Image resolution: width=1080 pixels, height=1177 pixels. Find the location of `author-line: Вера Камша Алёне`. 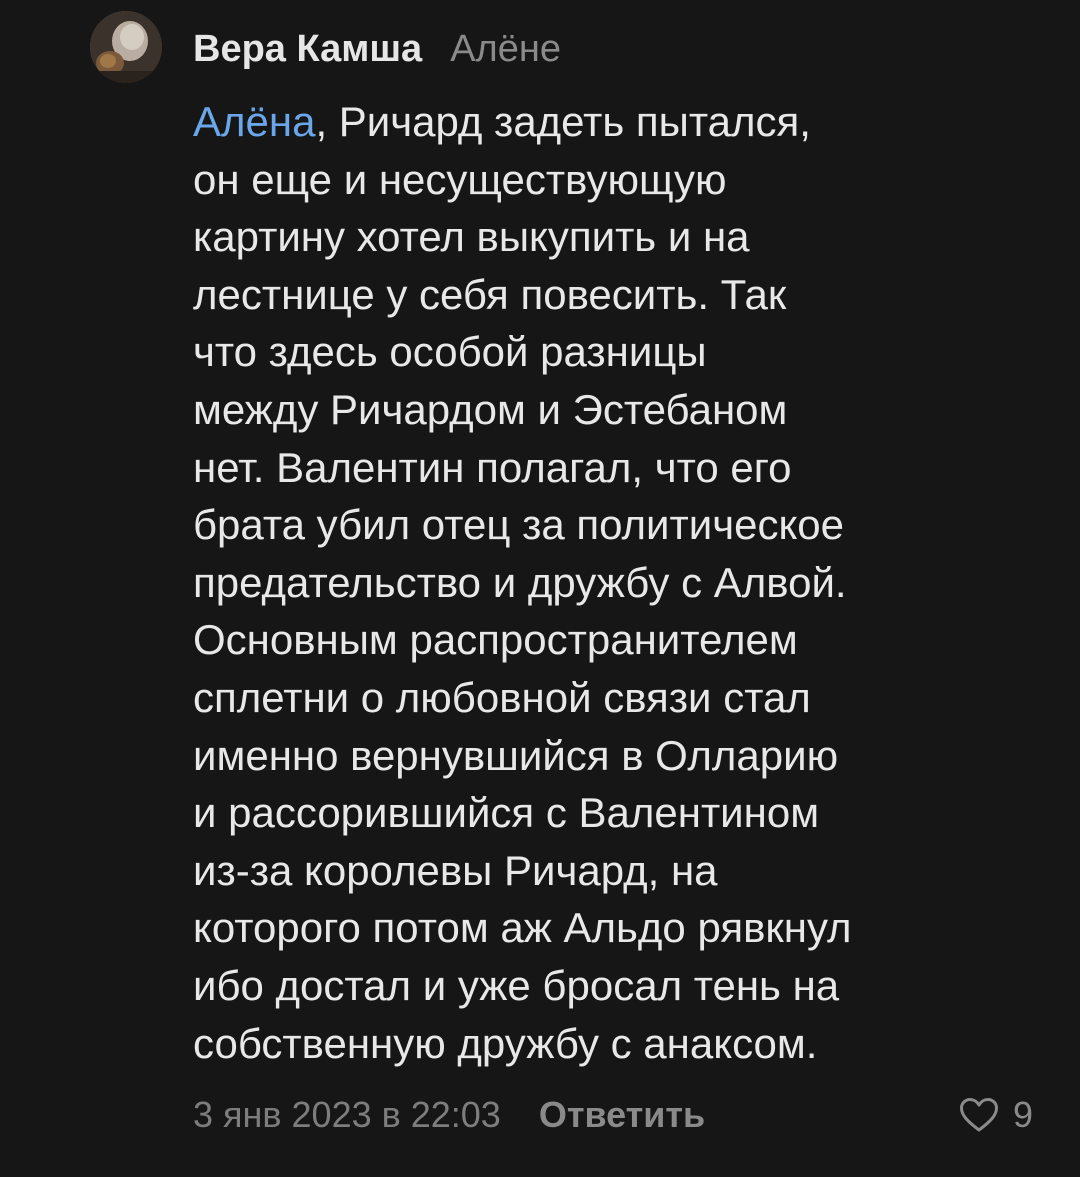

author-line: Вера Камша Алёне is located at coordinates (377, 49).